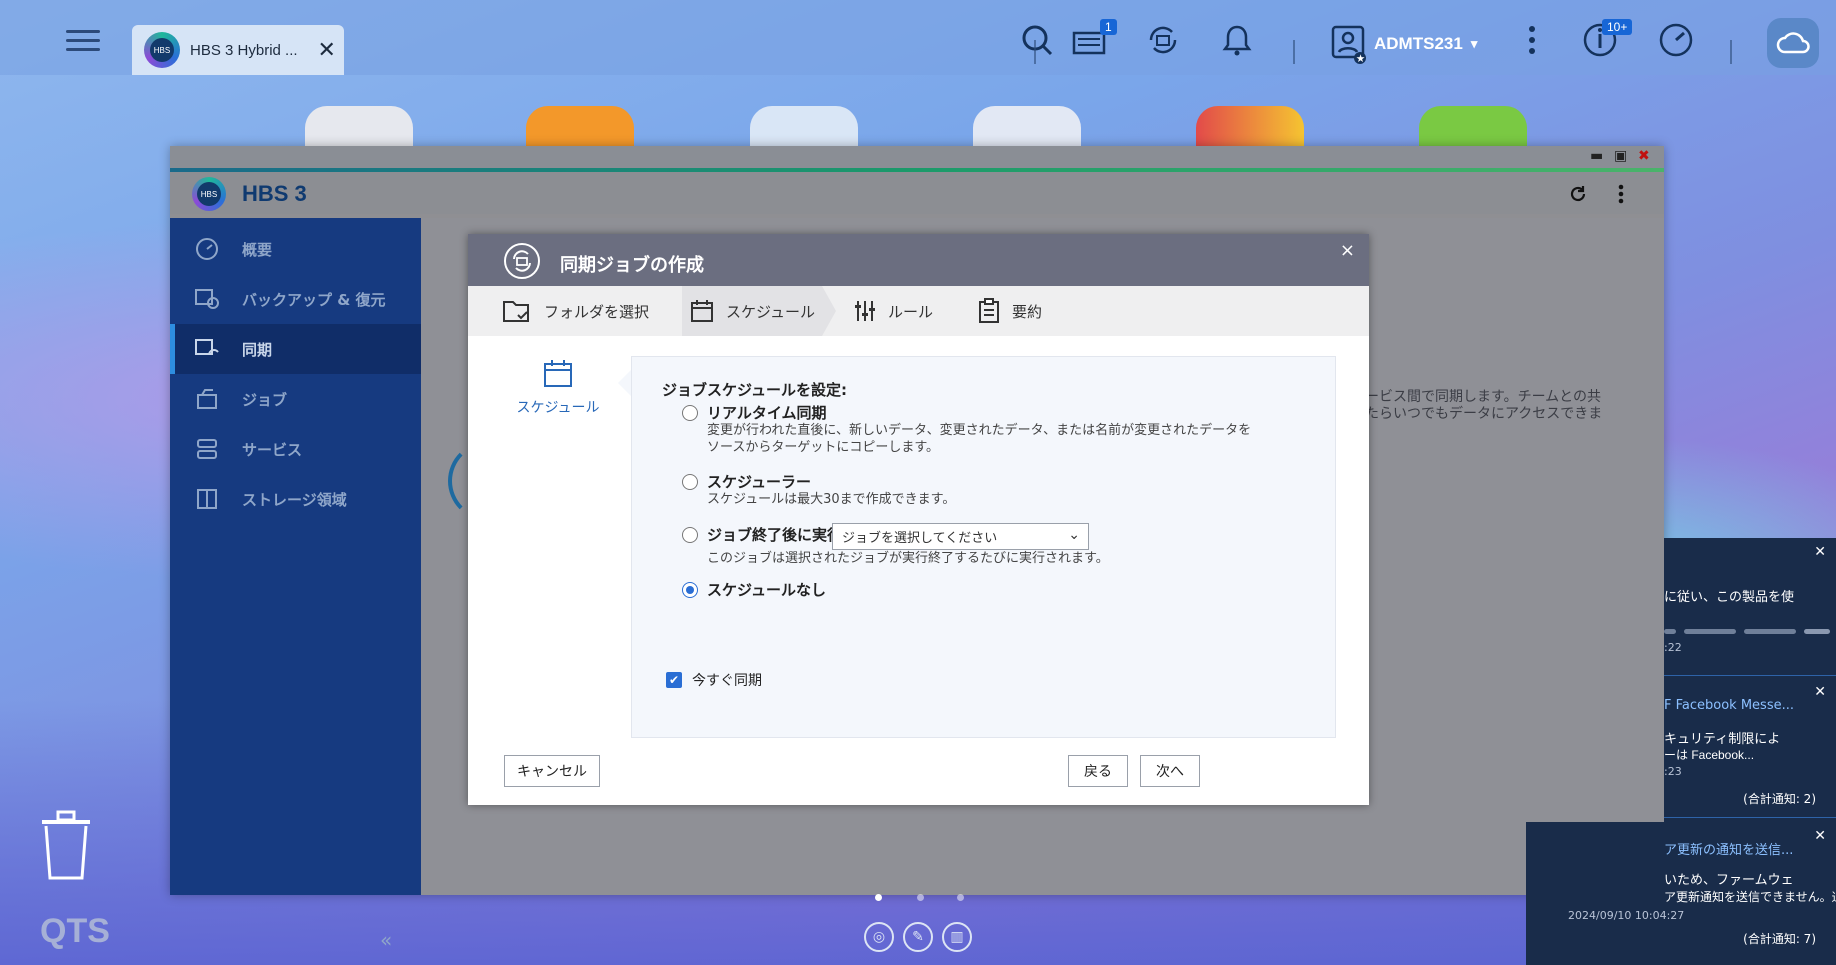 This screenshot has width=1836, height=965. Describe the element at coordinates (274, 193) in the screenshot. I see `app-title: HBS 3` at that location.